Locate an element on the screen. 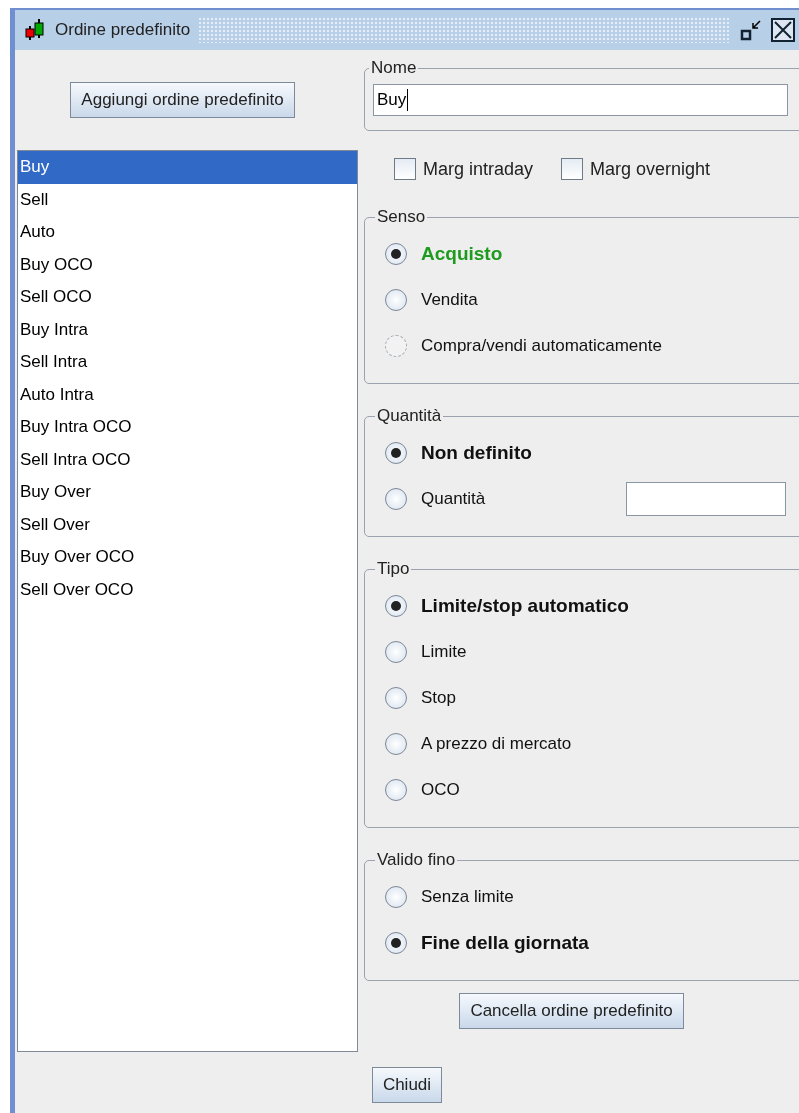 Image resolution: width=799 pixels, height=1113 pixels. group-title: Nome is located at coordinates (394, 68).